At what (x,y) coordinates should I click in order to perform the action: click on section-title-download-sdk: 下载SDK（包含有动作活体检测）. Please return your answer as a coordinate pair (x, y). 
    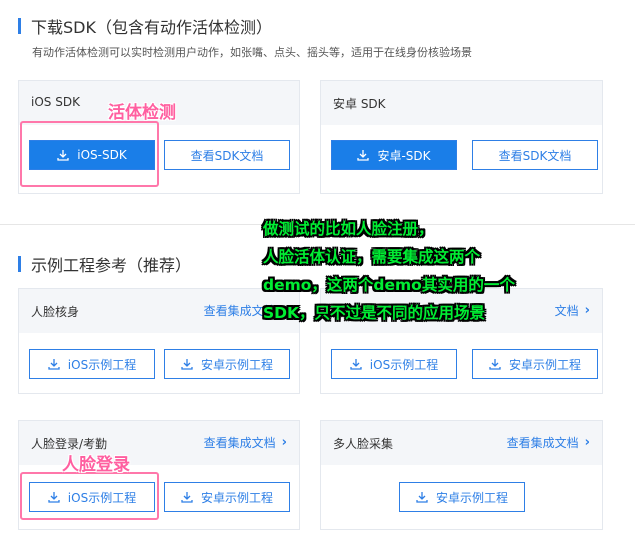
    Looking at the image, I should click on (145, 26).